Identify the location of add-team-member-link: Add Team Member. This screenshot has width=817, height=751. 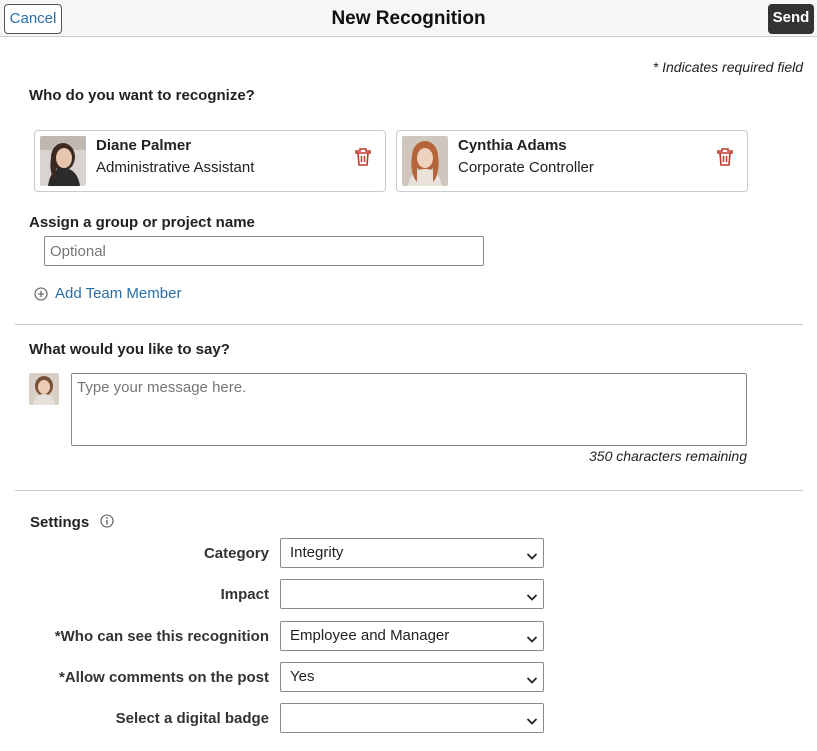
(107, 293).